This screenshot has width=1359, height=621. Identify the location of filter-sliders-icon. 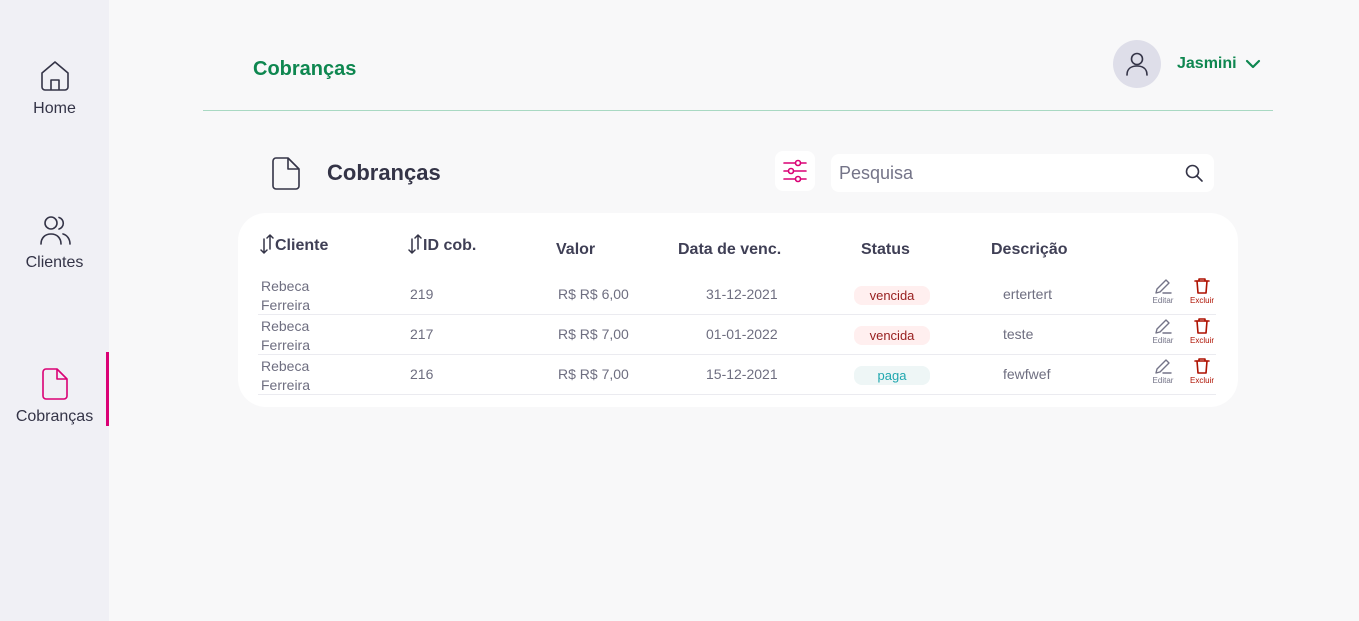
(795, 171).